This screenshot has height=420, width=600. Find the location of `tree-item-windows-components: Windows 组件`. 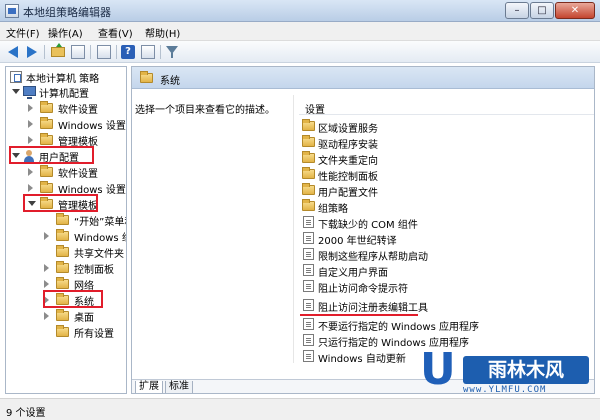

tree-item-windows-components: Windows 组件 is located at coordinates (67, 236).